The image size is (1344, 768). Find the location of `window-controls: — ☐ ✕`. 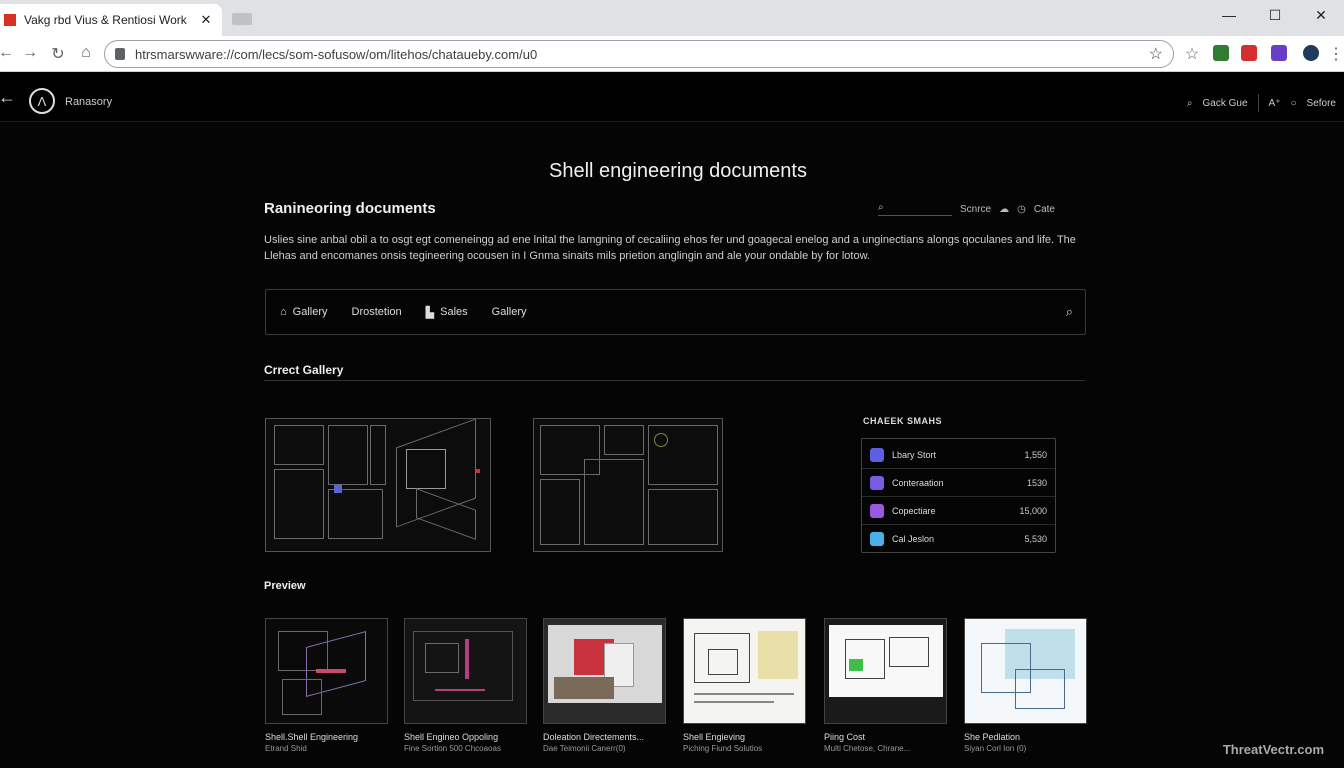

window-controls: — ☐ ✕ is located at coordinates (1275, 15).